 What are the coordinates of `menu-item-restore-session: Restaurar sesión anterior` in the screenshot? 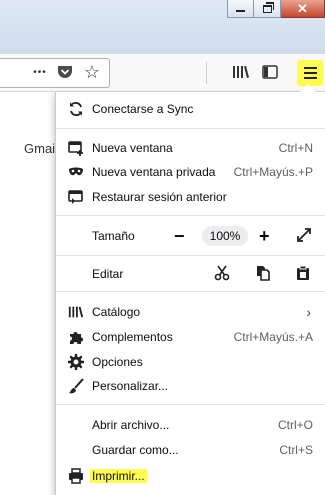 It's located at (190, 197).